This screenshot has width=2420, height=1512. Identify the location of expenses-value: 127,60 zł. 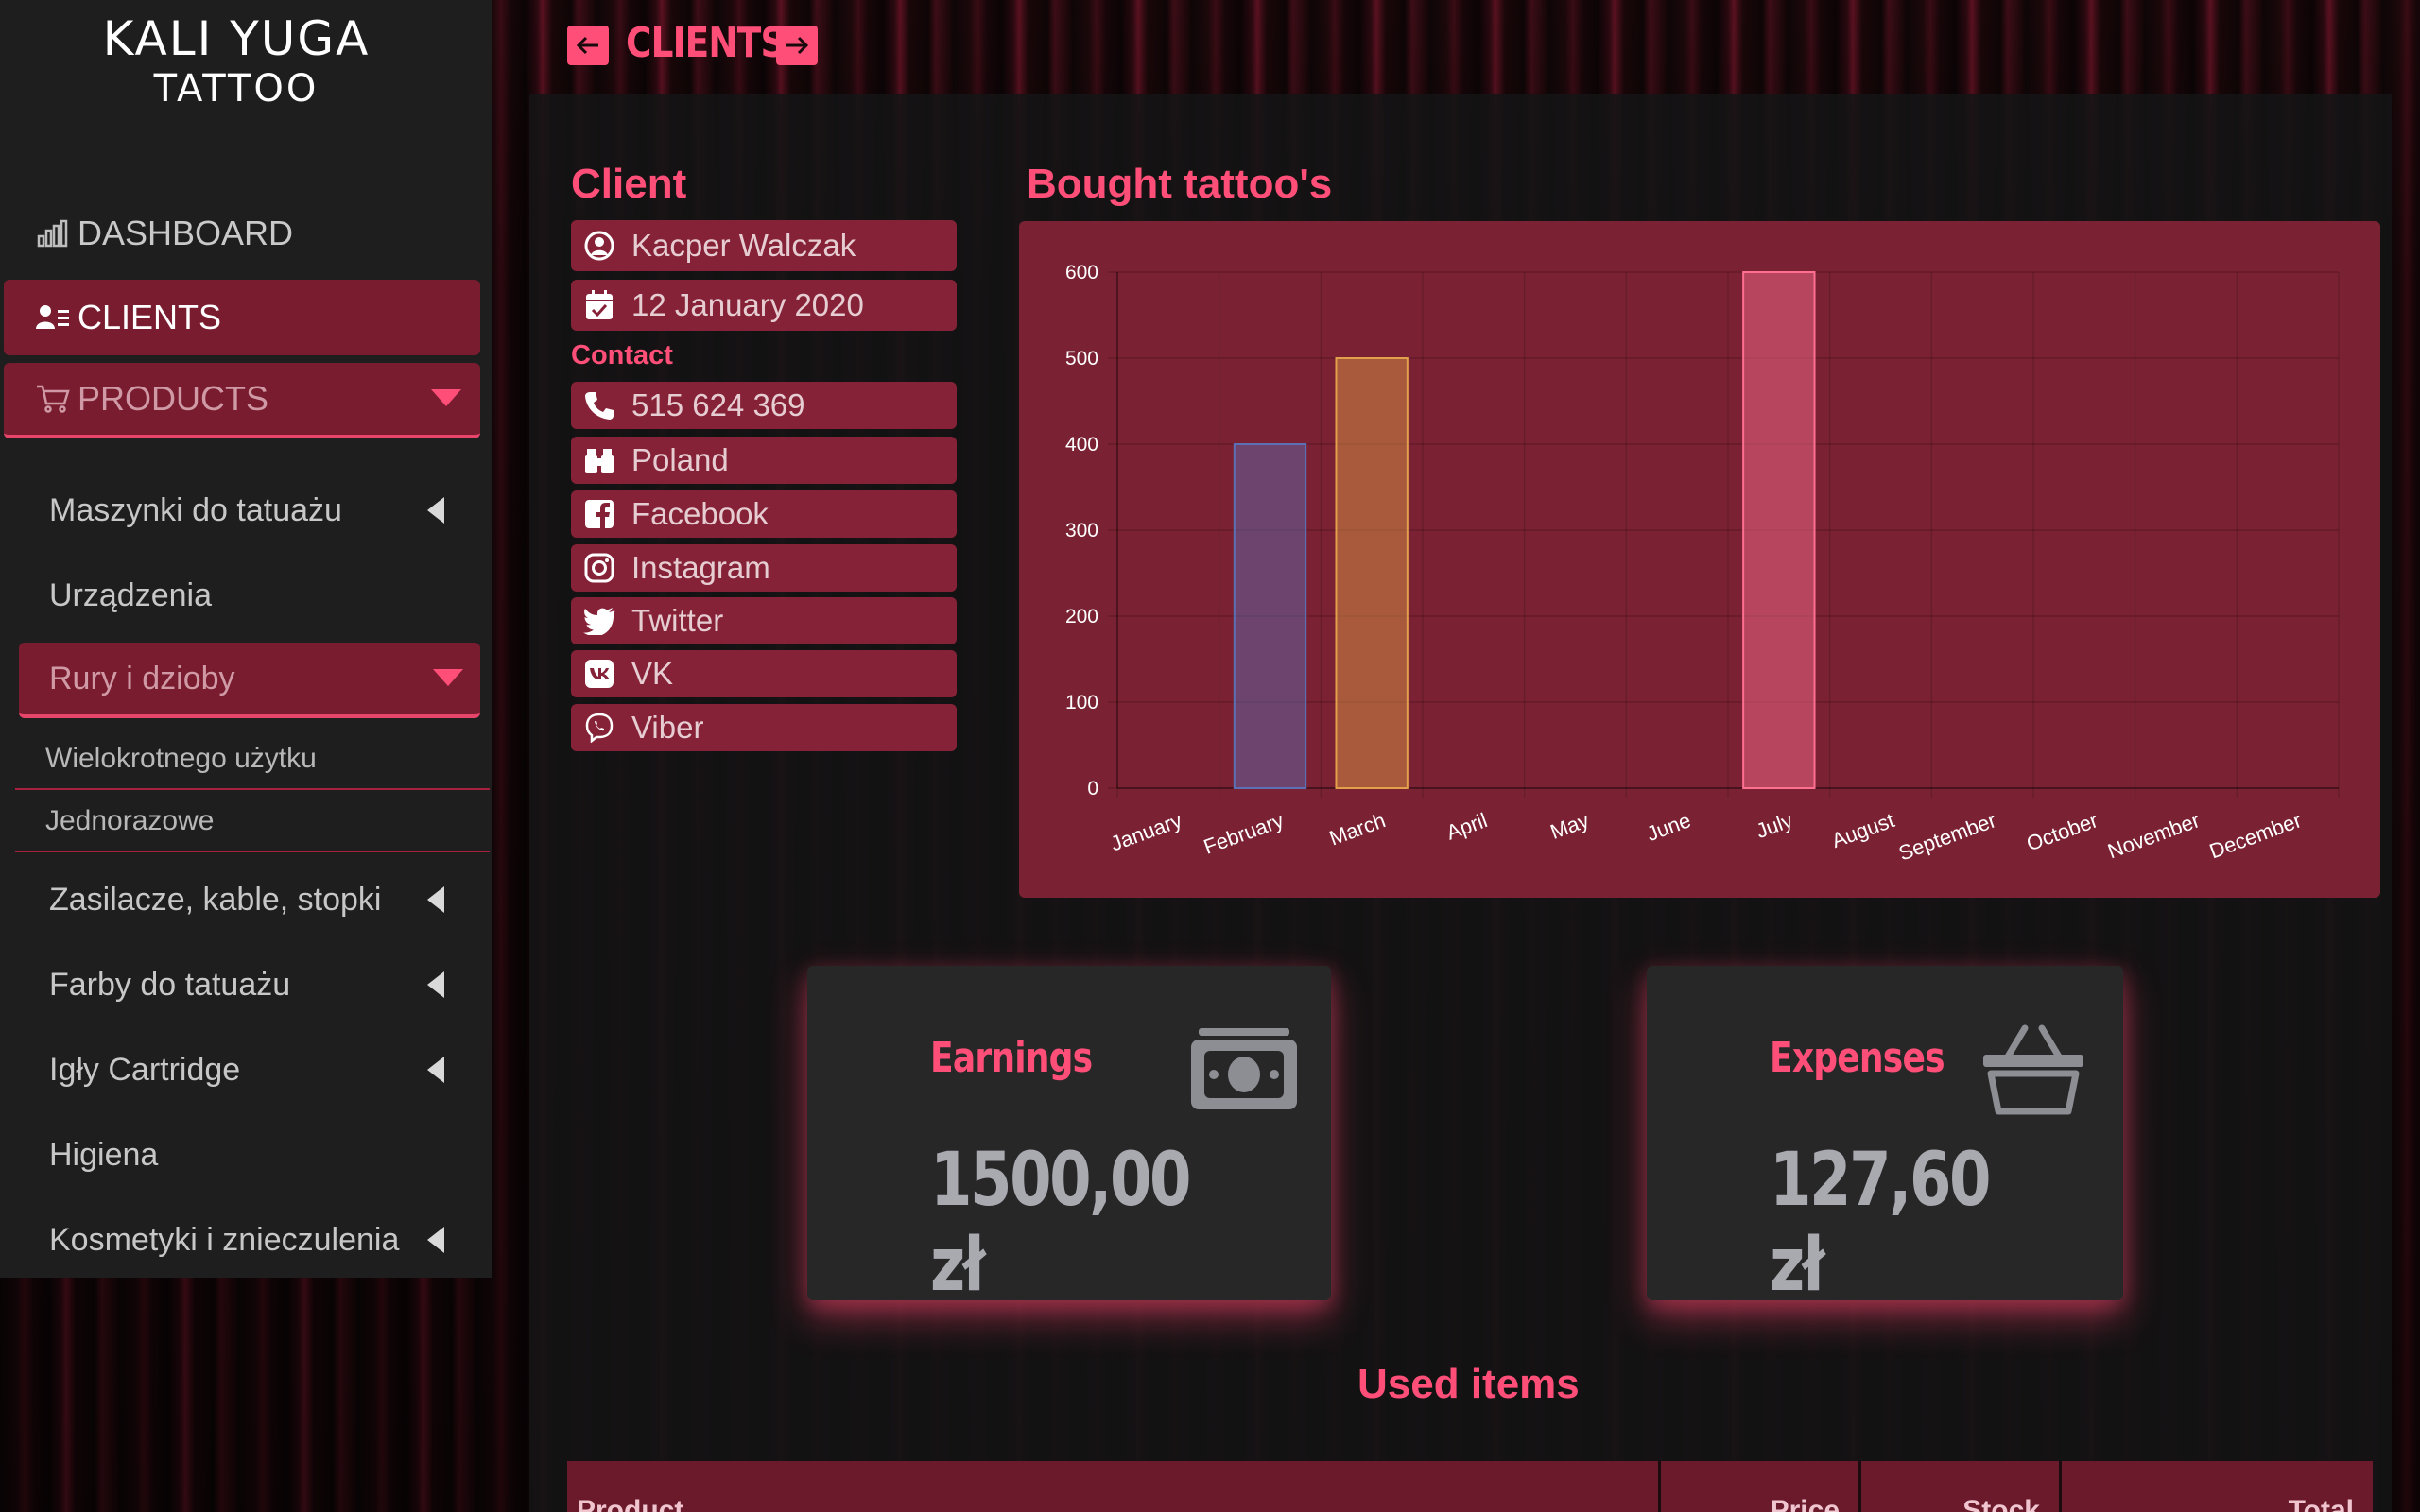
(1881, 1223).